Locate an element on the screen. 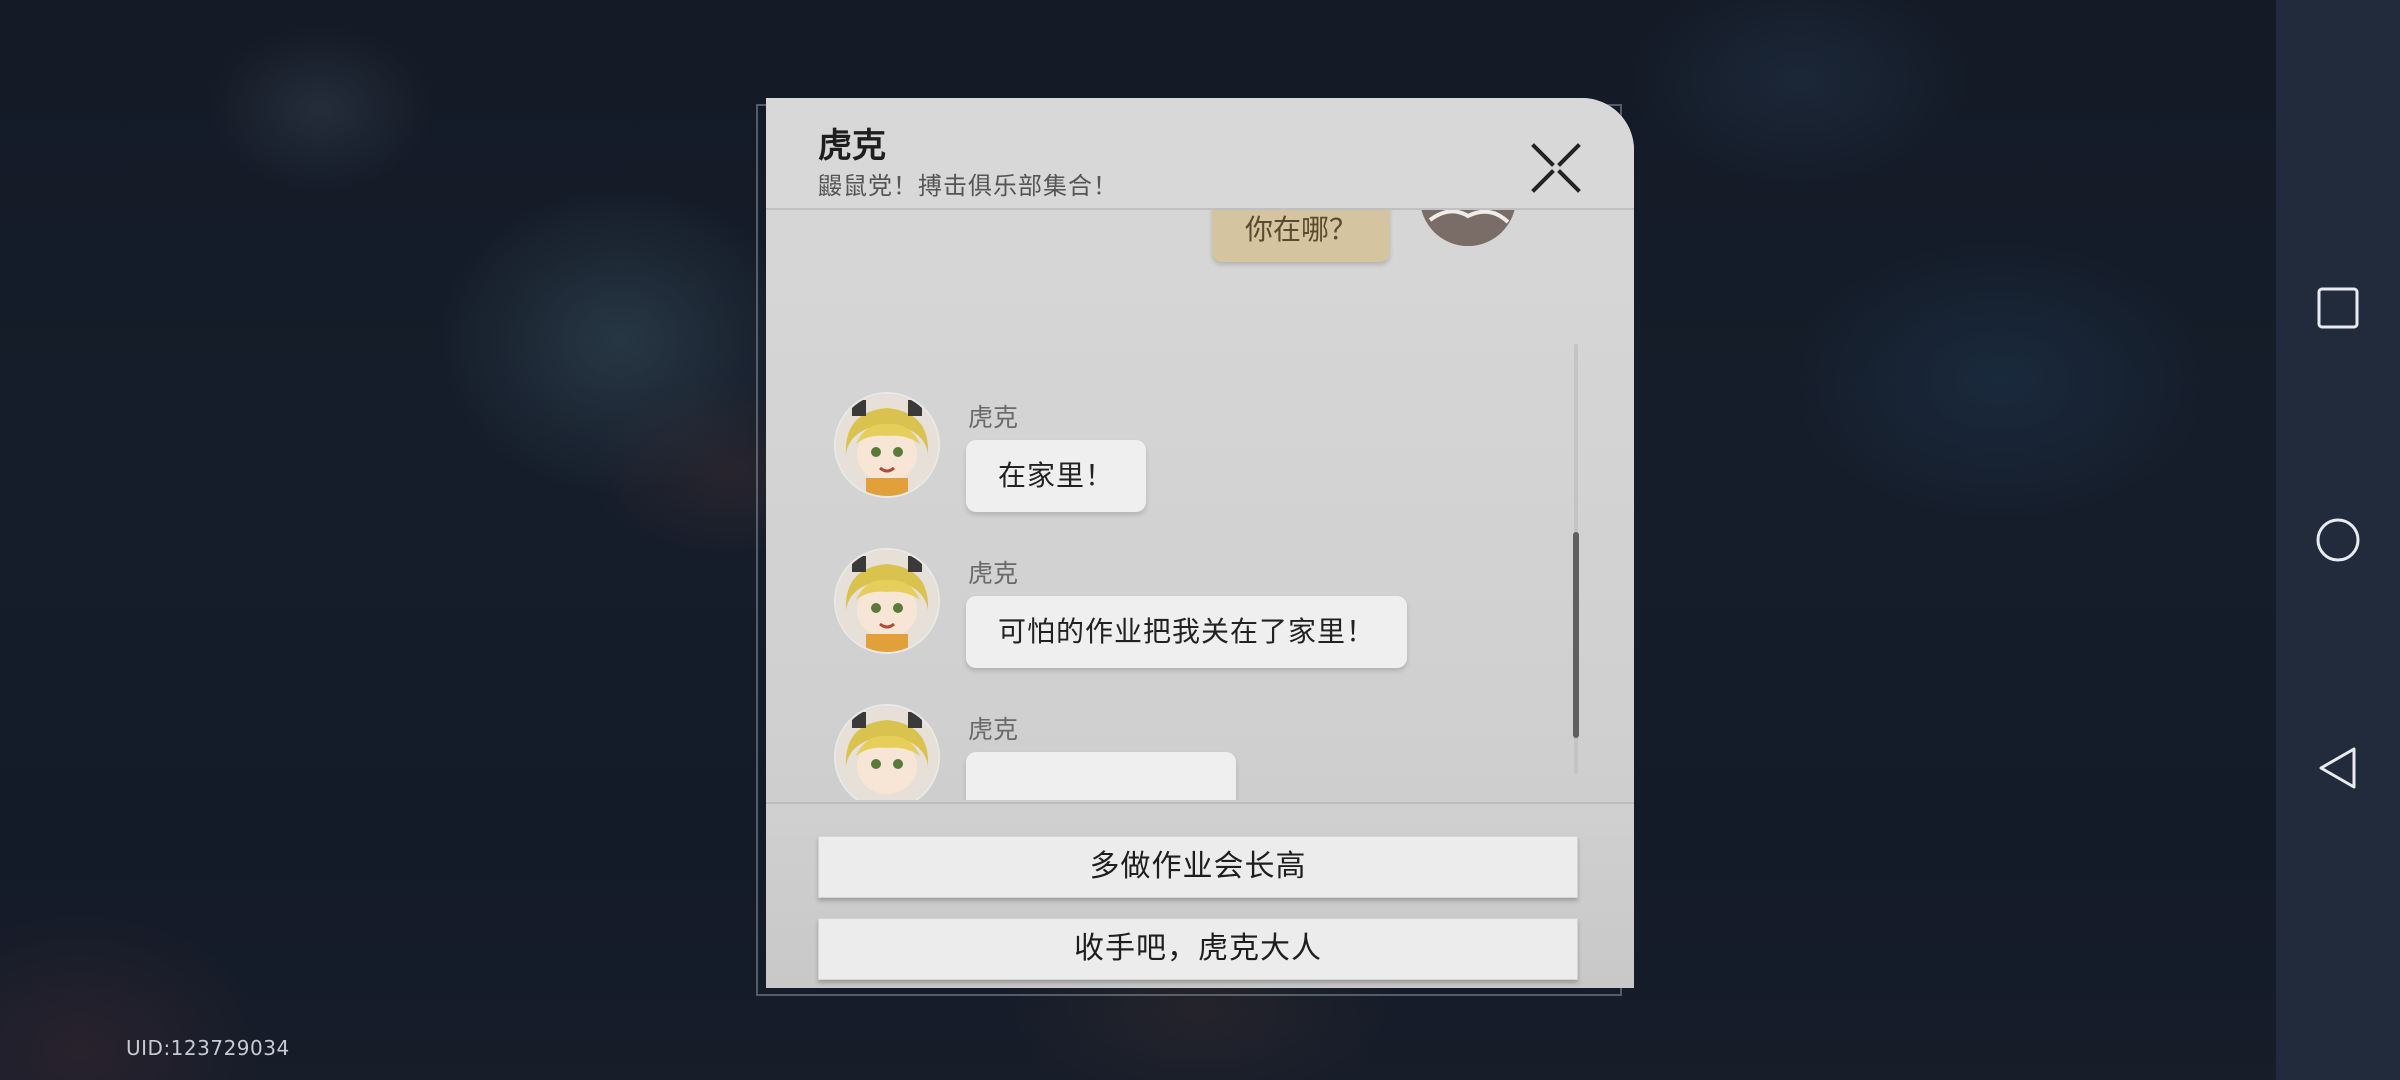 Image resolution: width=2400 pixels, height=1080 pixels. player-avatar-art is located at coordinates (1468, 228).